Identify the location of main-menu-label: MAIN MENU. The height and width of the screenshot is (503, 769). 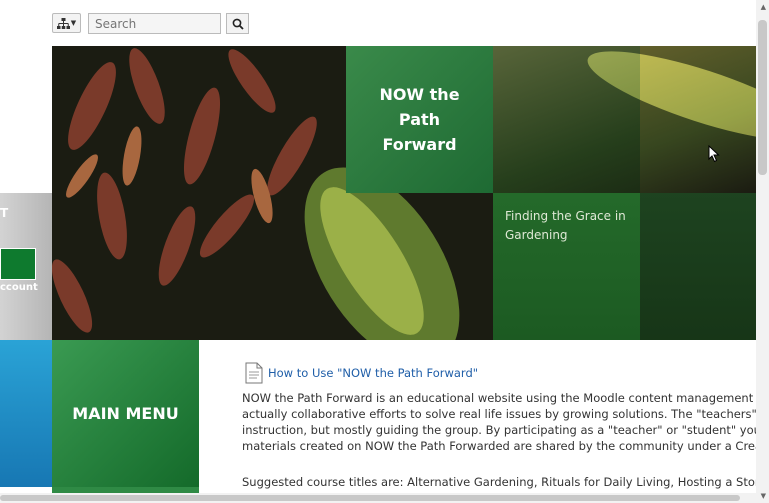
(125, 413).